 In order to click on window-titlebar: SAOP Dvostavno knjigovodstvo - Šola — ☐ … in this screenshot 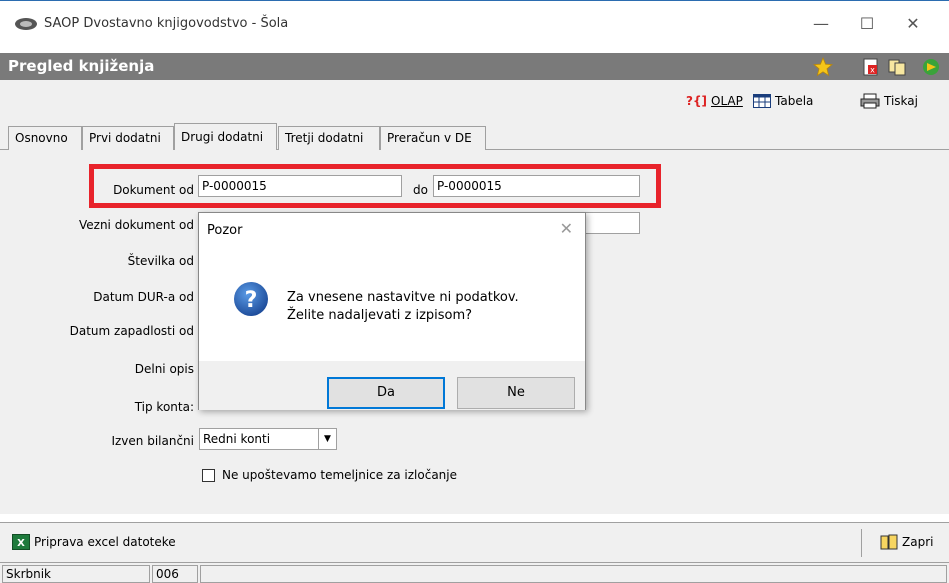, I will do `click(474, 23)`.